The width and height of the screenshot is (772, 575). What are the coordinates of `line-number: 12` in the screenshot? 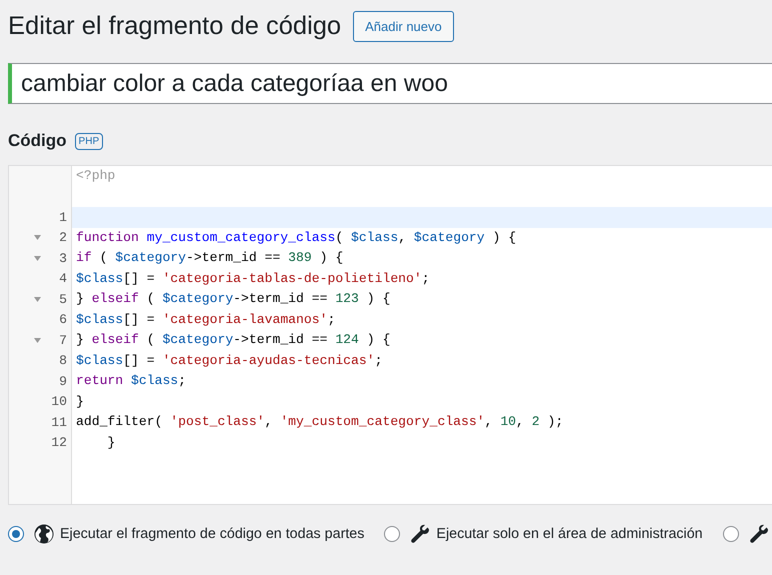 It's located at (58, 442).